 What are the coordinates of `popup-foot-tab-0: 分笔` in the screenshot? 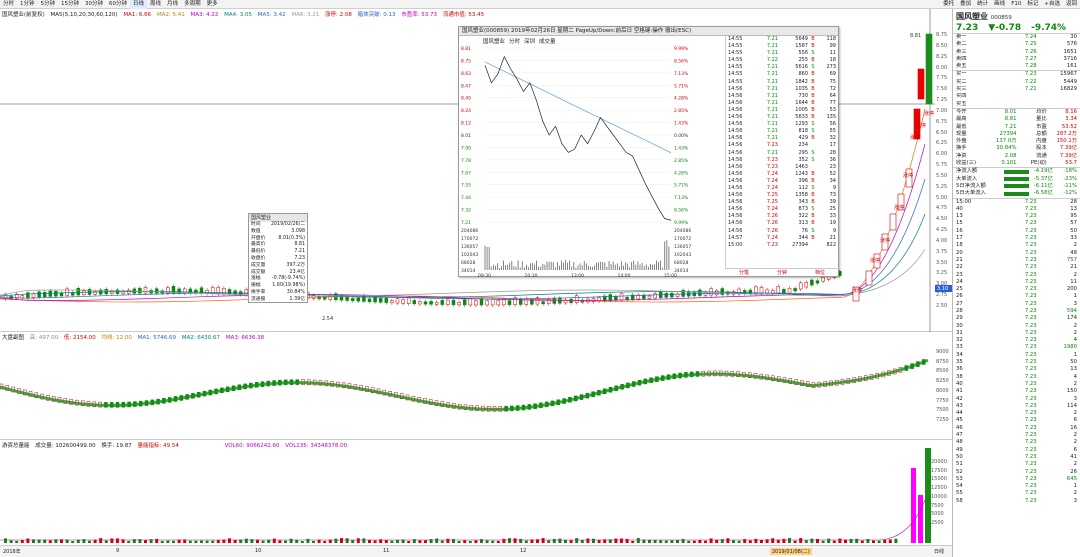 It's located at (744, 273).